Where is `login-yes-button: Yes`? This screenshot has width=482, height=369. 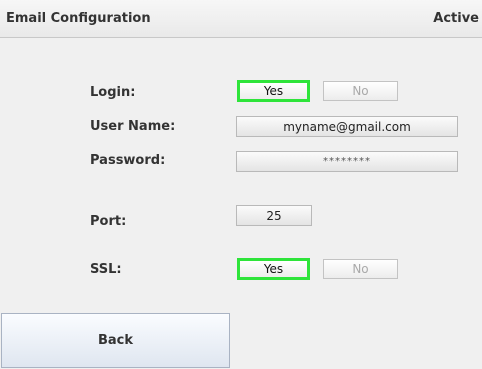
login-yes-button: Yes is located at coordinates (273, 91).